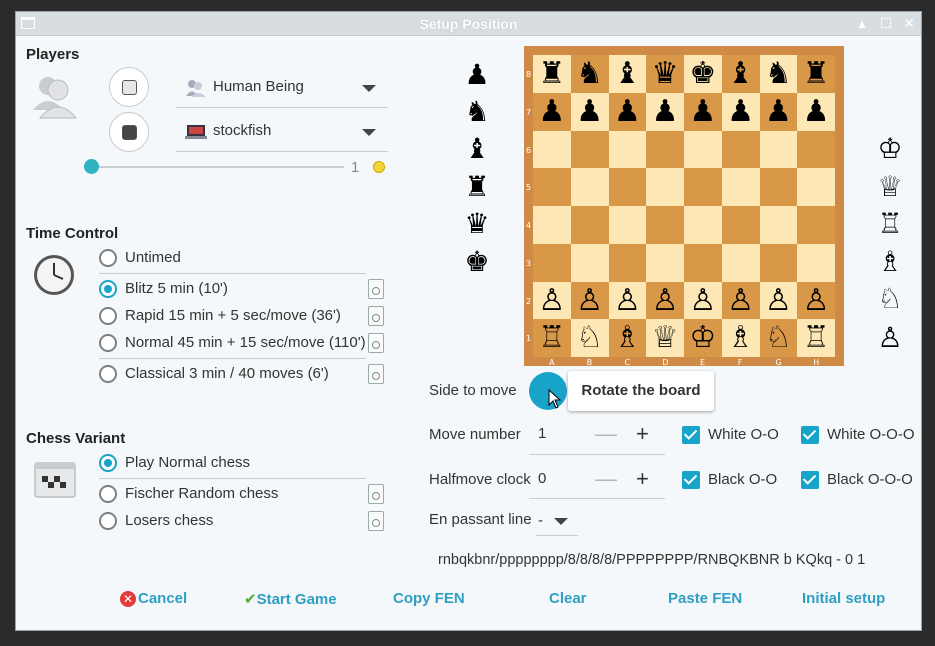  I want to click on black-pawn-icon: ♟, so click(477, 75).